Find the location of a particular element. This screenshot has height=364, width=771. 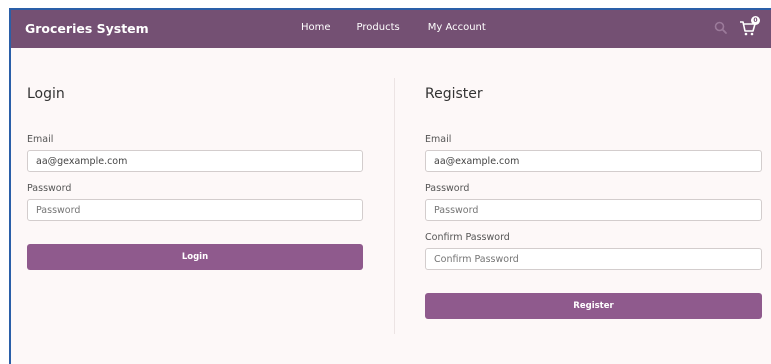

login-password-input is located at coordinates (195, 210).